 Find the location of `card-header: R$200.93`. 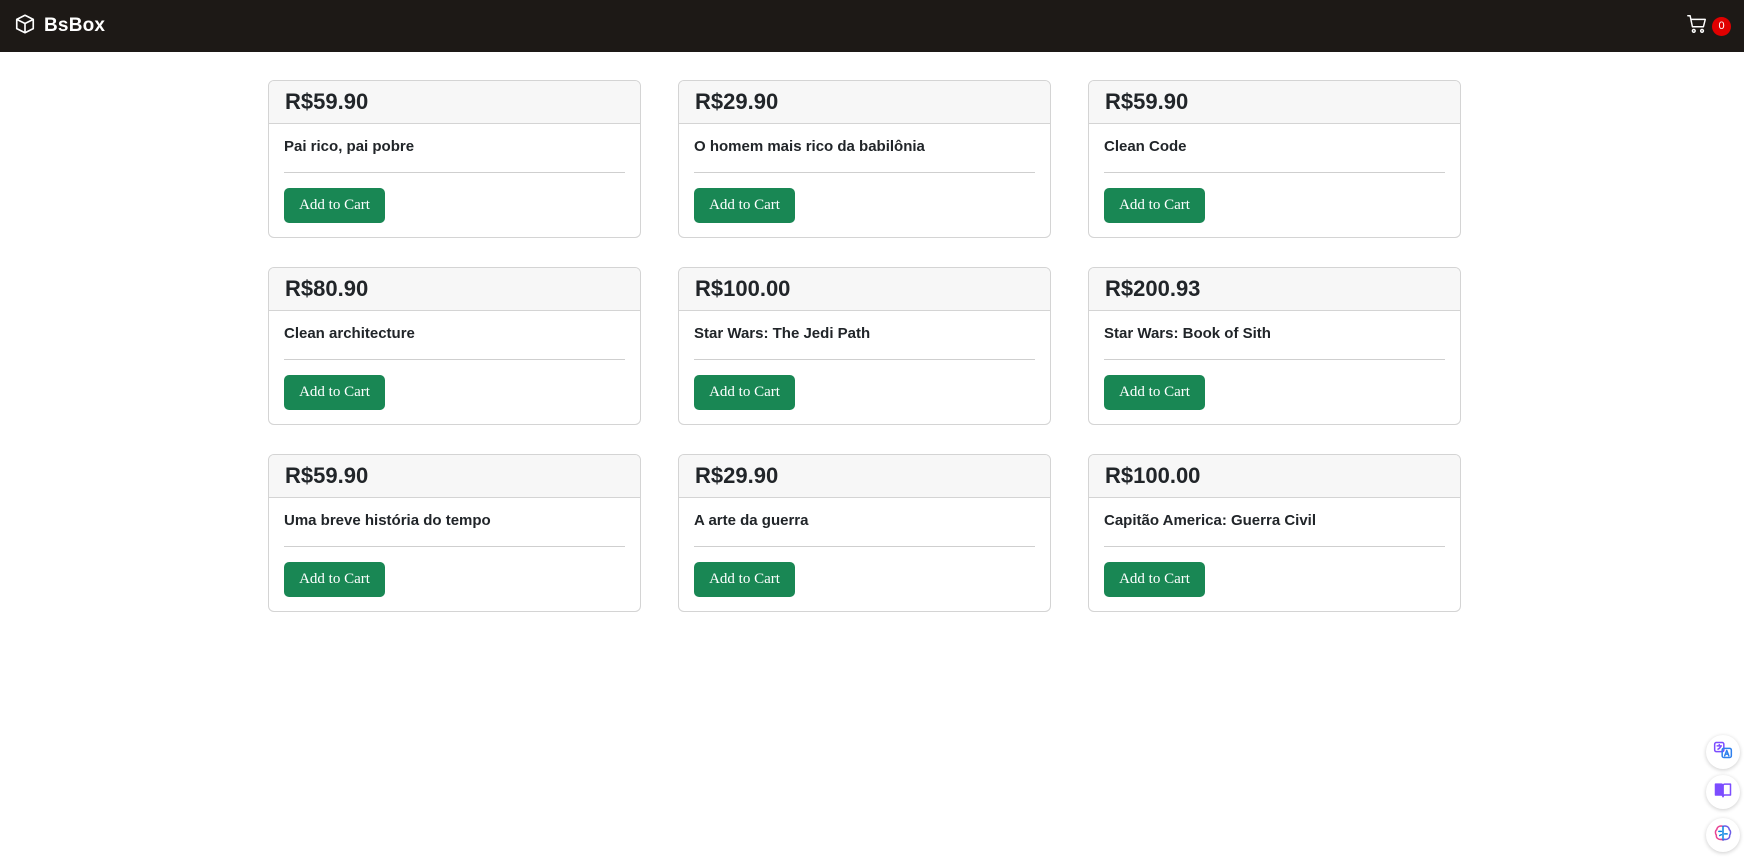

card-header: R$200.93 is located at coordinates (1274, 289).